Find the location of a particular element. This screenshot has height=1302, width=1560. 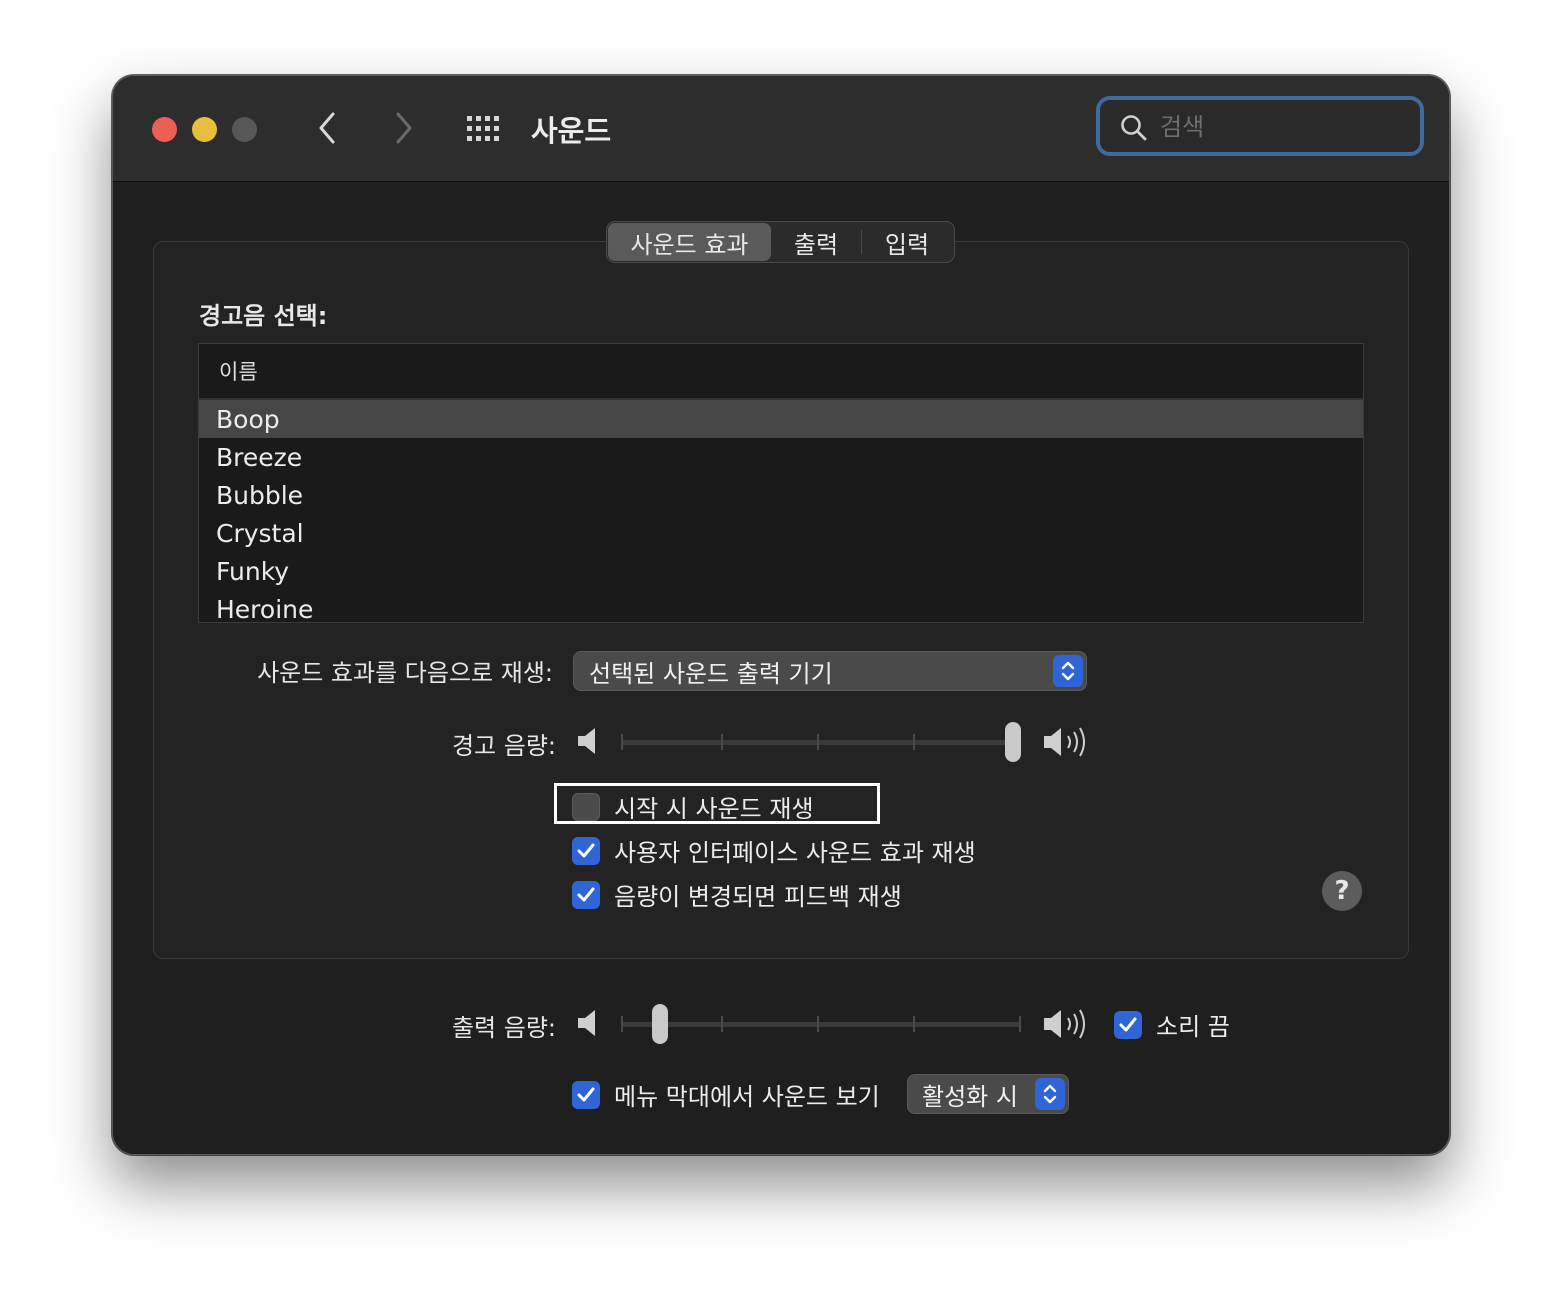

forward-button is located at coordinates (403, 128).